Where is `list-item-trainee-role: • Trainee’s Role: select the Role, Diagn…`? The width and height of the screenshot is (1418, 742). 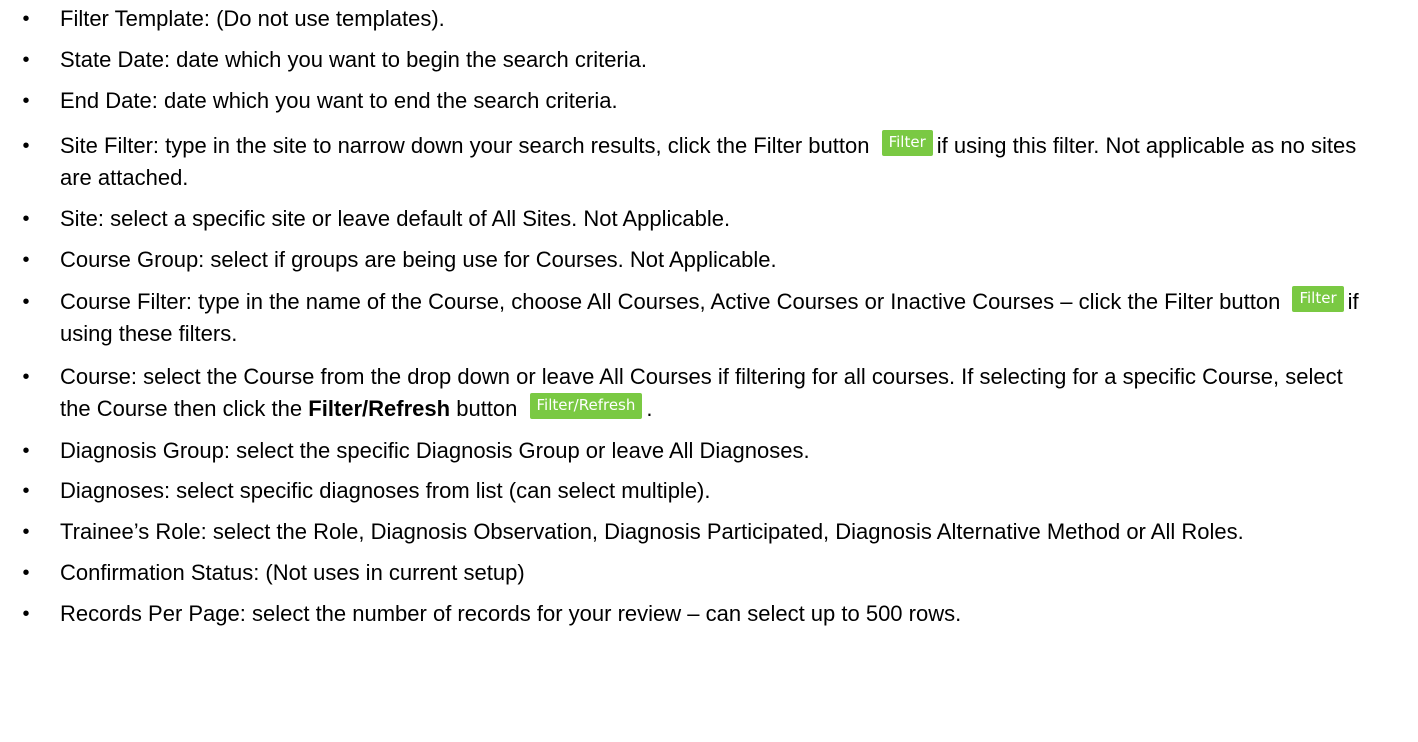 list-item-trainee-role: • Trainee’s Role: select the Role, Diagn… is located at coordinates (709, 532).